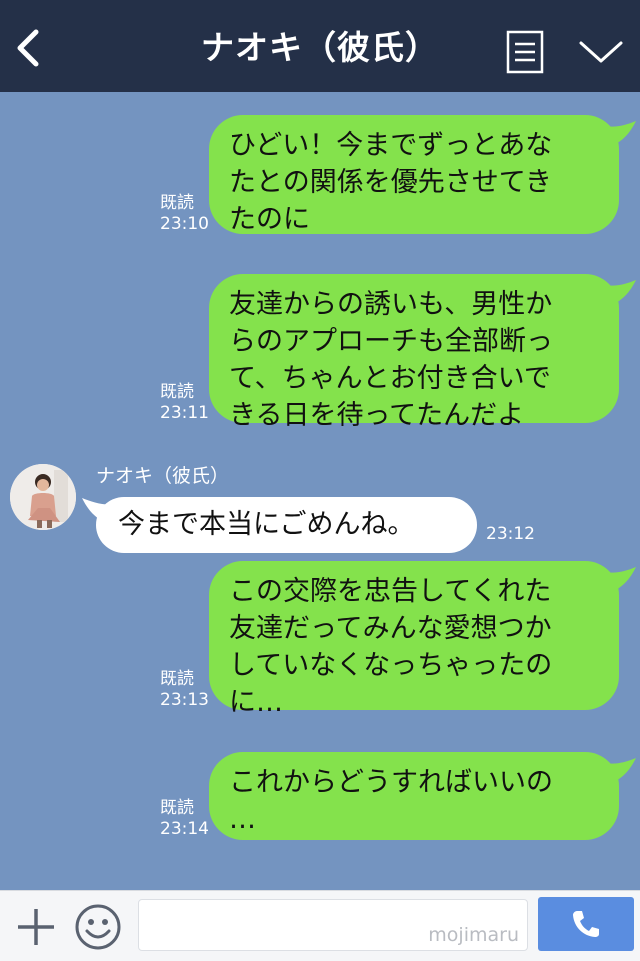 This screenshot has width=640, height=961. I want to click on call-button, so click(586, 924).